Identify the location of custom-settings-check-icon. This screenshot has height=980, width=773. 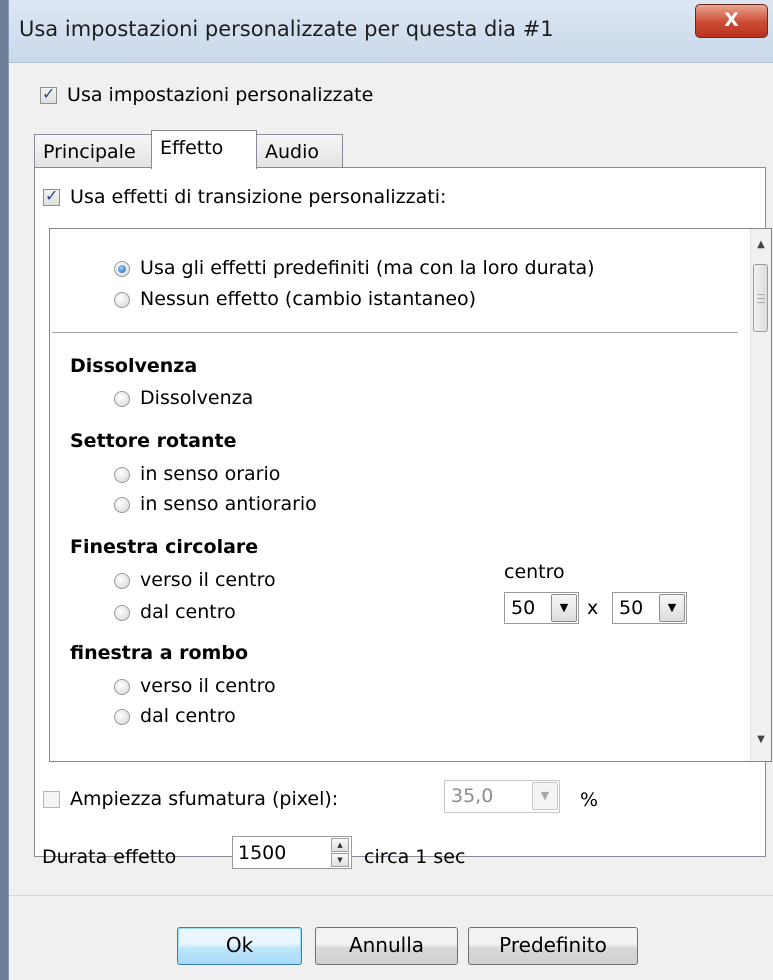
(48, 94).